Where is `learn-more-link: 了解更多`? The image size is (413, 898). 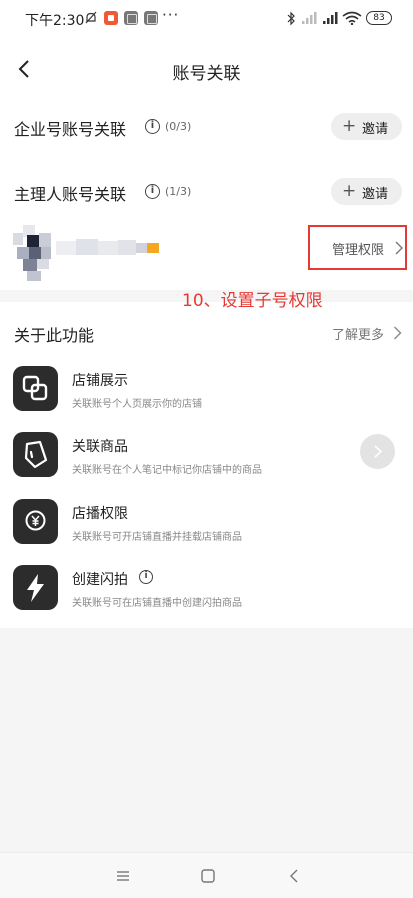 learn-more-link: 了解更多 is located at coordinates (358, 333).